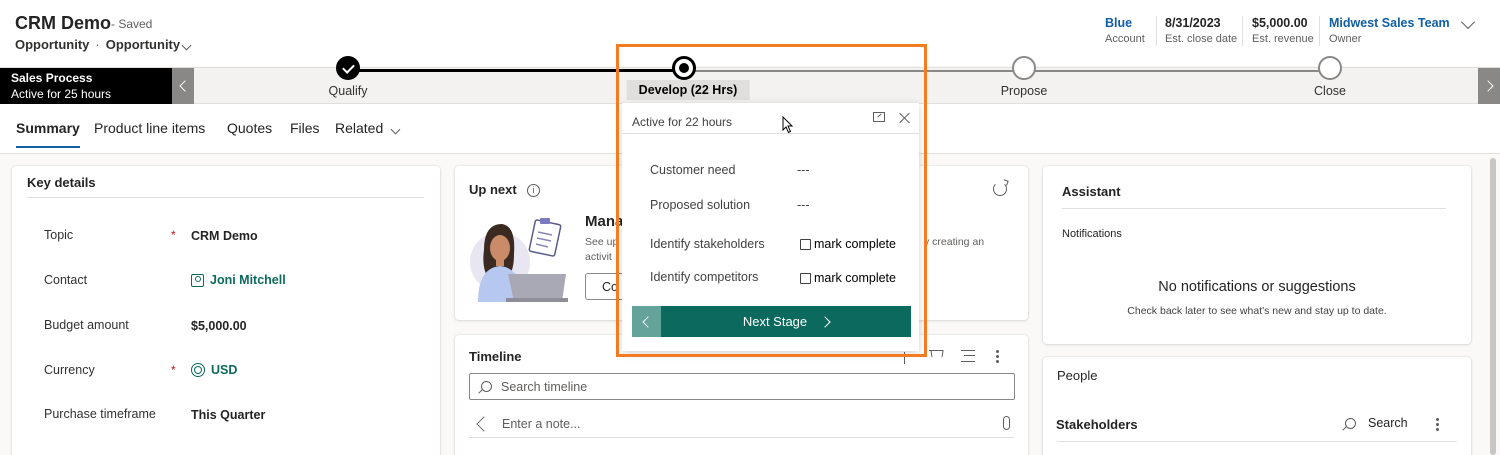 This screenshot has width=1500, height=455. What do you see at coordinates (1007, 71) in the screenshot?
I see `process-line-pending` at bounding box center [1007, 71].